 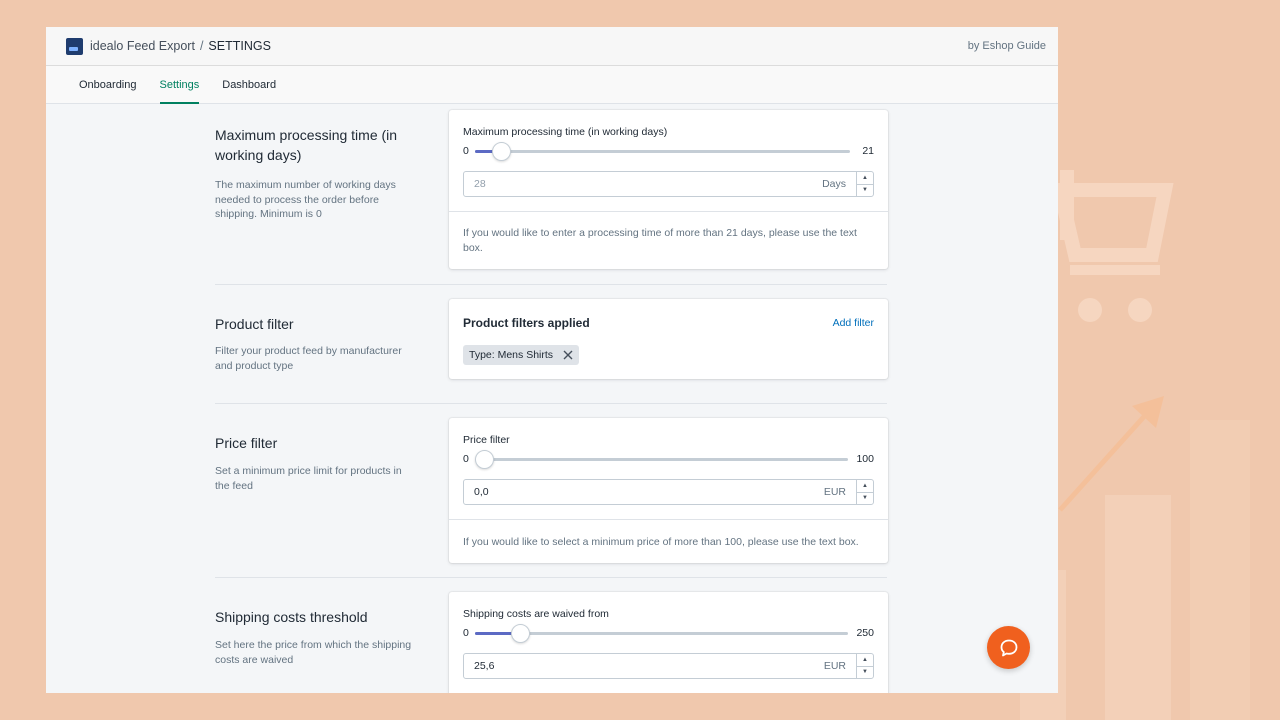 I want to click on price-filter-slider: 0 100, so click(x=668, y=459).